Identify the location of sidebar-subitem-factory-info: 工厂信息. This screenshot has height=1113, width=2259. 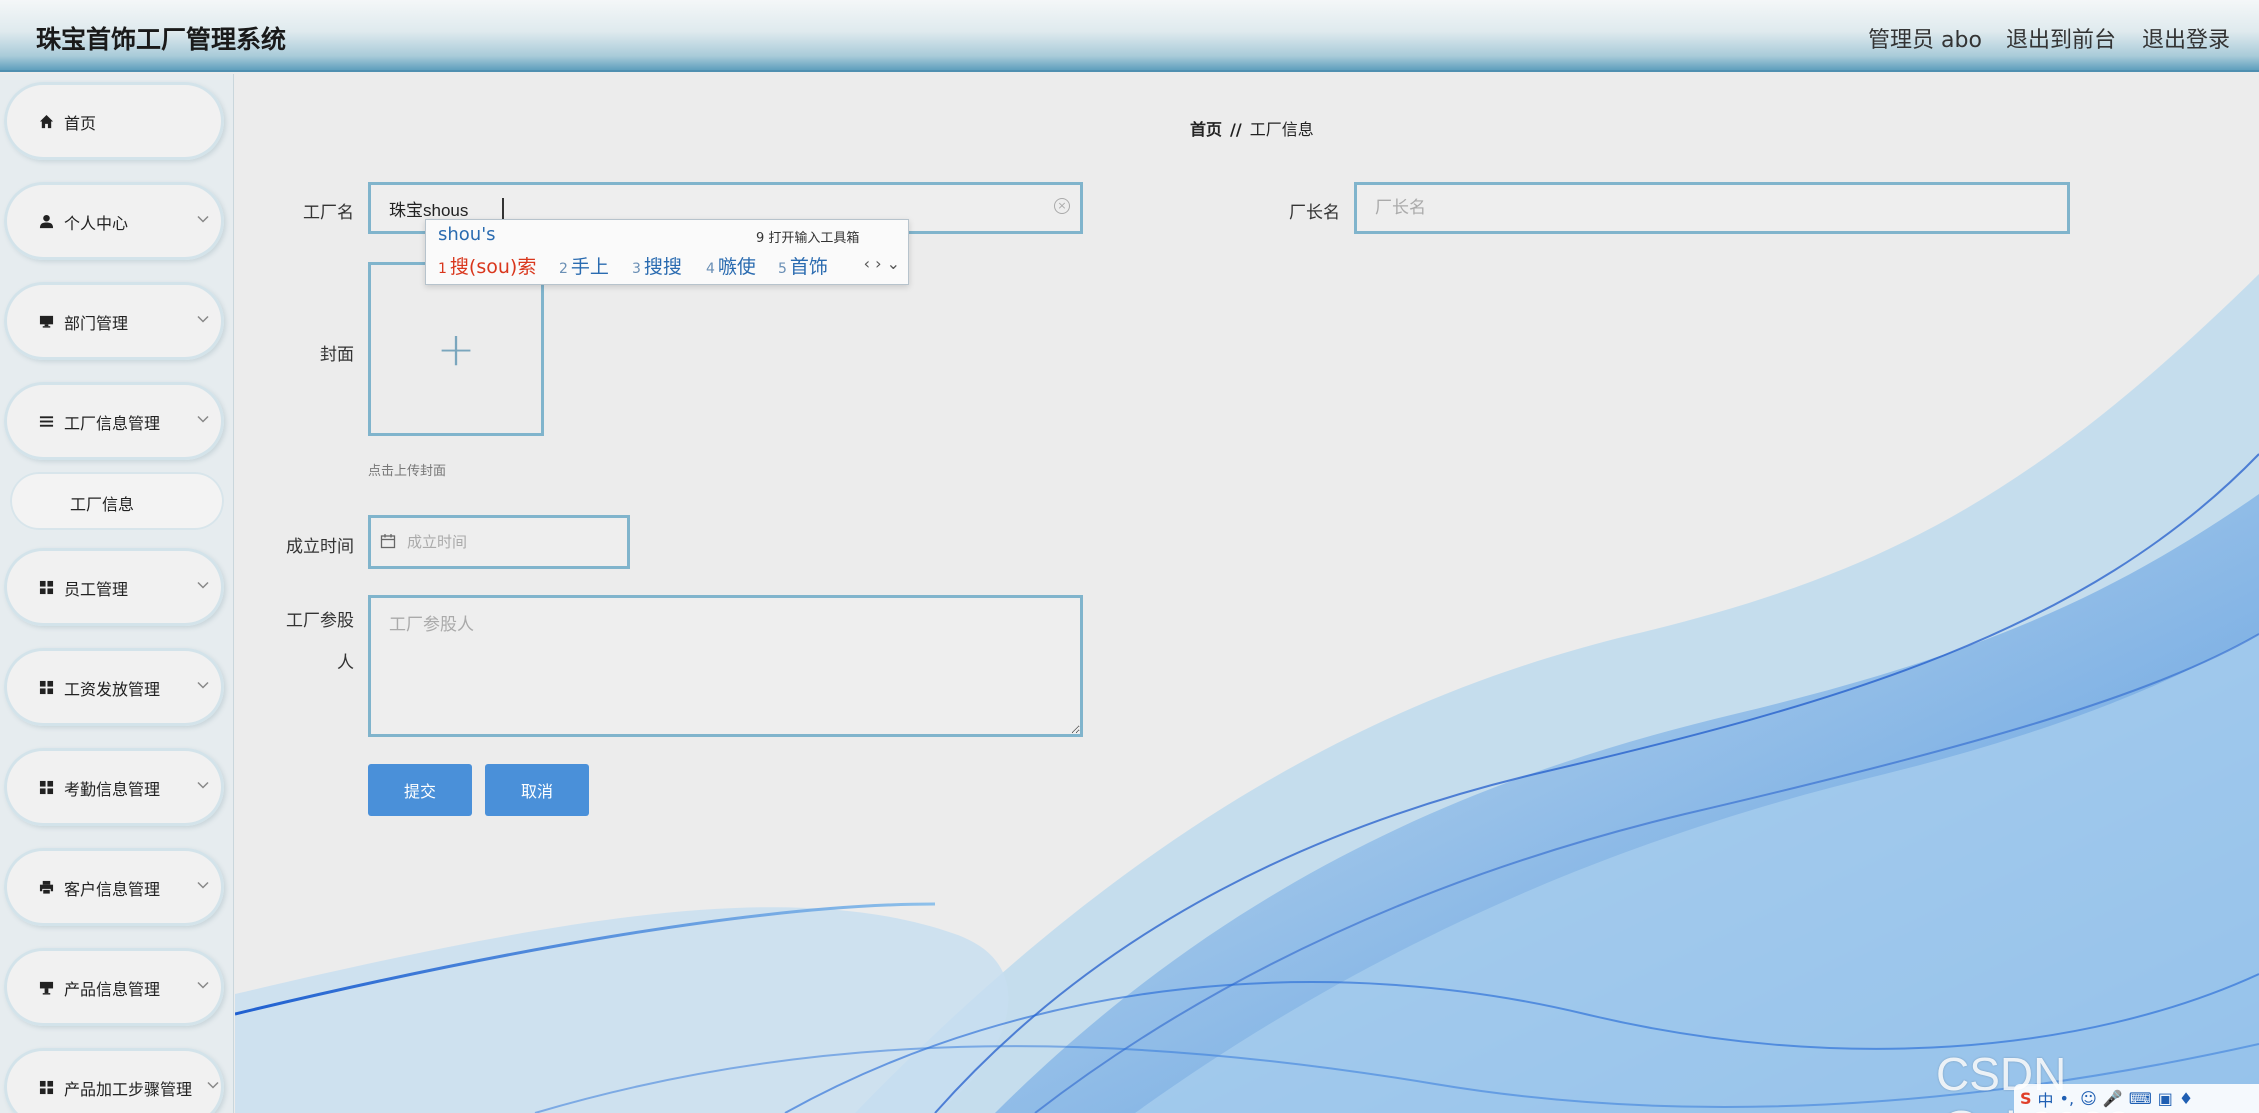
(117, 501).